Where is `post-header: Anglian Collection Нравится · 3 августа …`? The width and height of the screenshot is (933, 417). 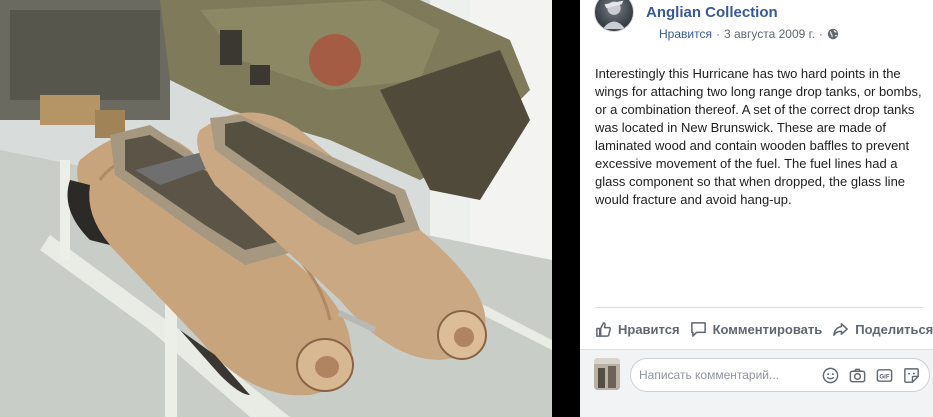 post-header: Anglian Collection Нравится · 3 августа … is located at coordinates (763, 26).